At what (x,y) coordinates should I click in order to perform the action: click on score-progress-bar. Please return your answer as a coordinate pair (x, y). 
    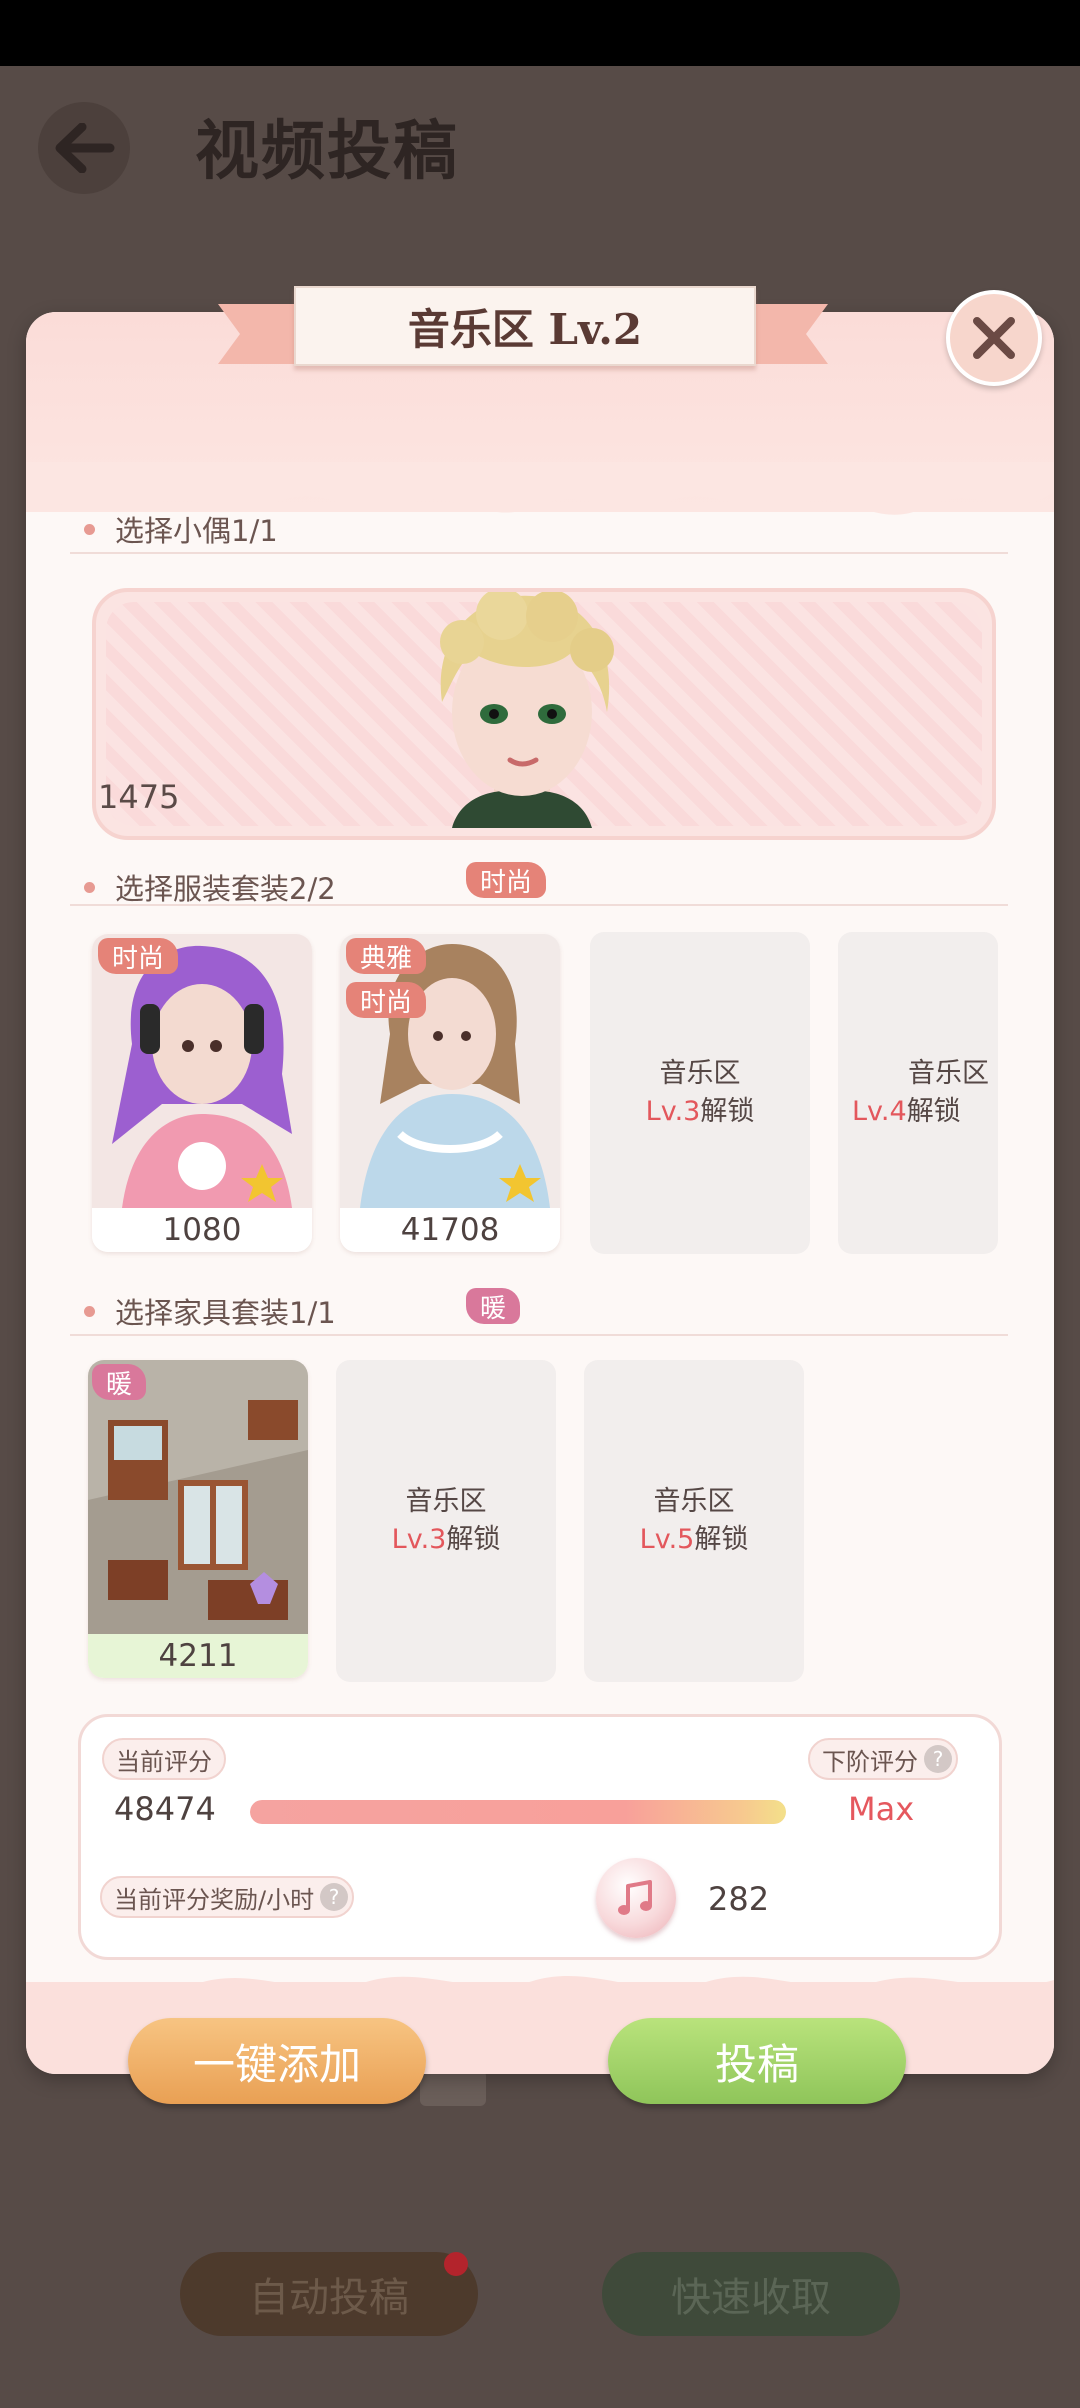
    Looking at the image, I should click on (518, 1812).